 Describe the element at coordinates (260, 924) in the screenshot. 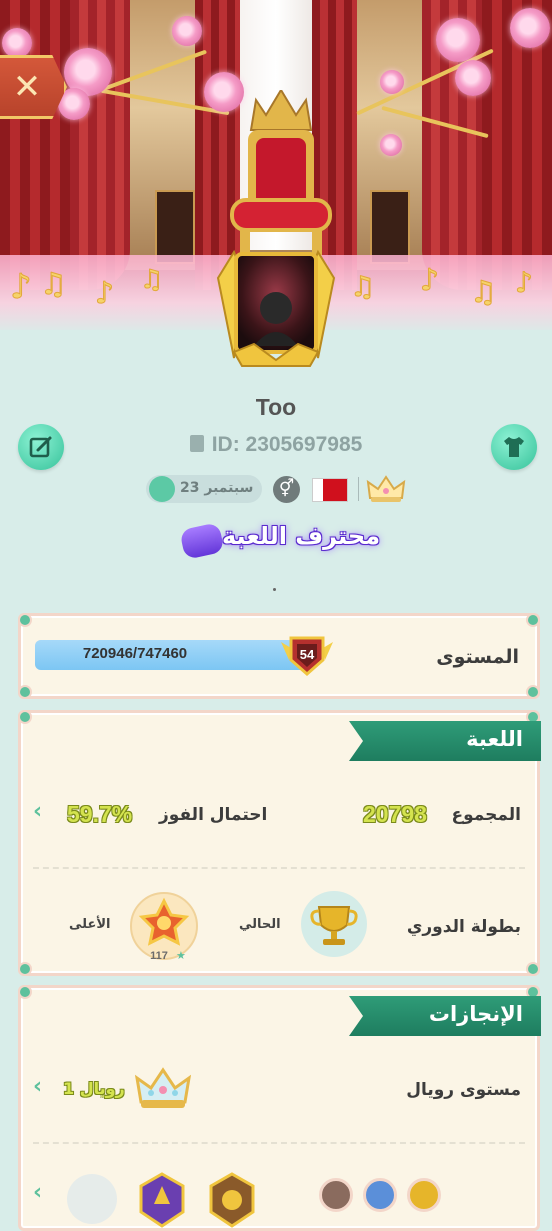

I see `current-league-label: الحالي` at that location.